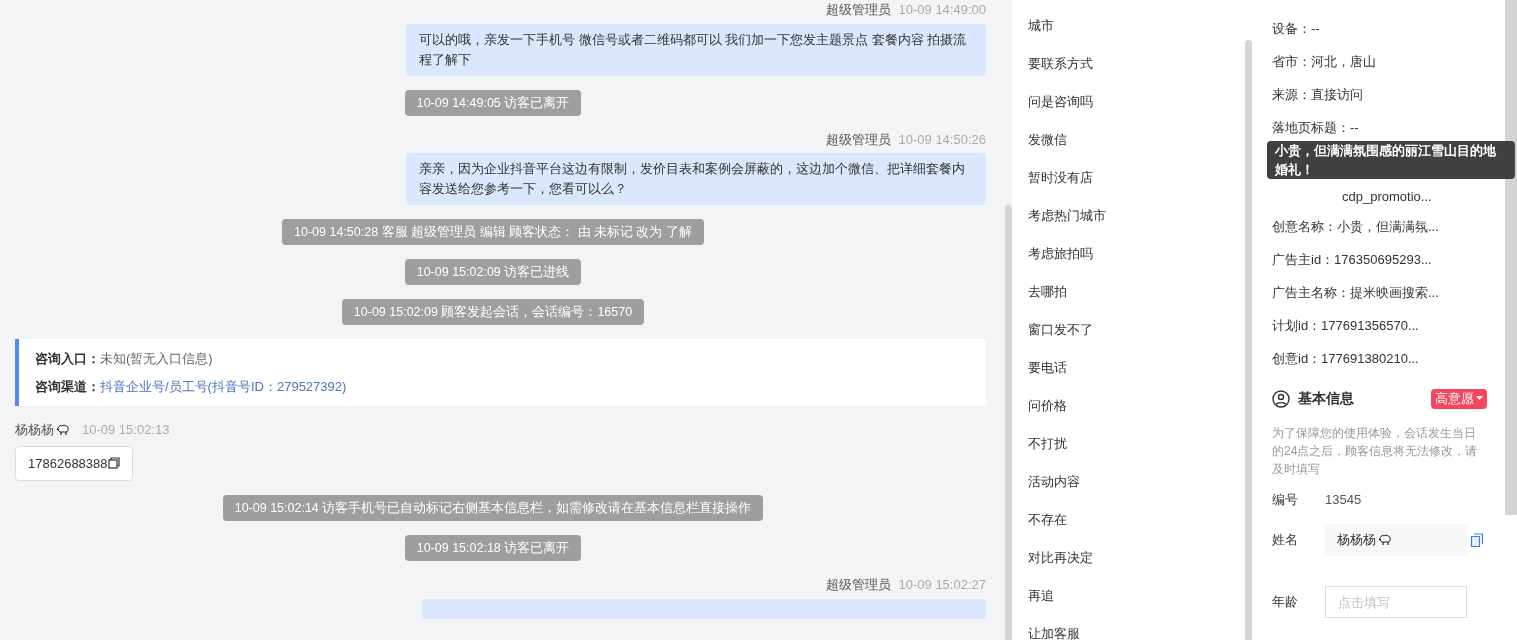  What do you see at coordinates (1396, 540) in the screenshot?
I see `name-field: 杨杨杨` at bounding box center [1396, 540].